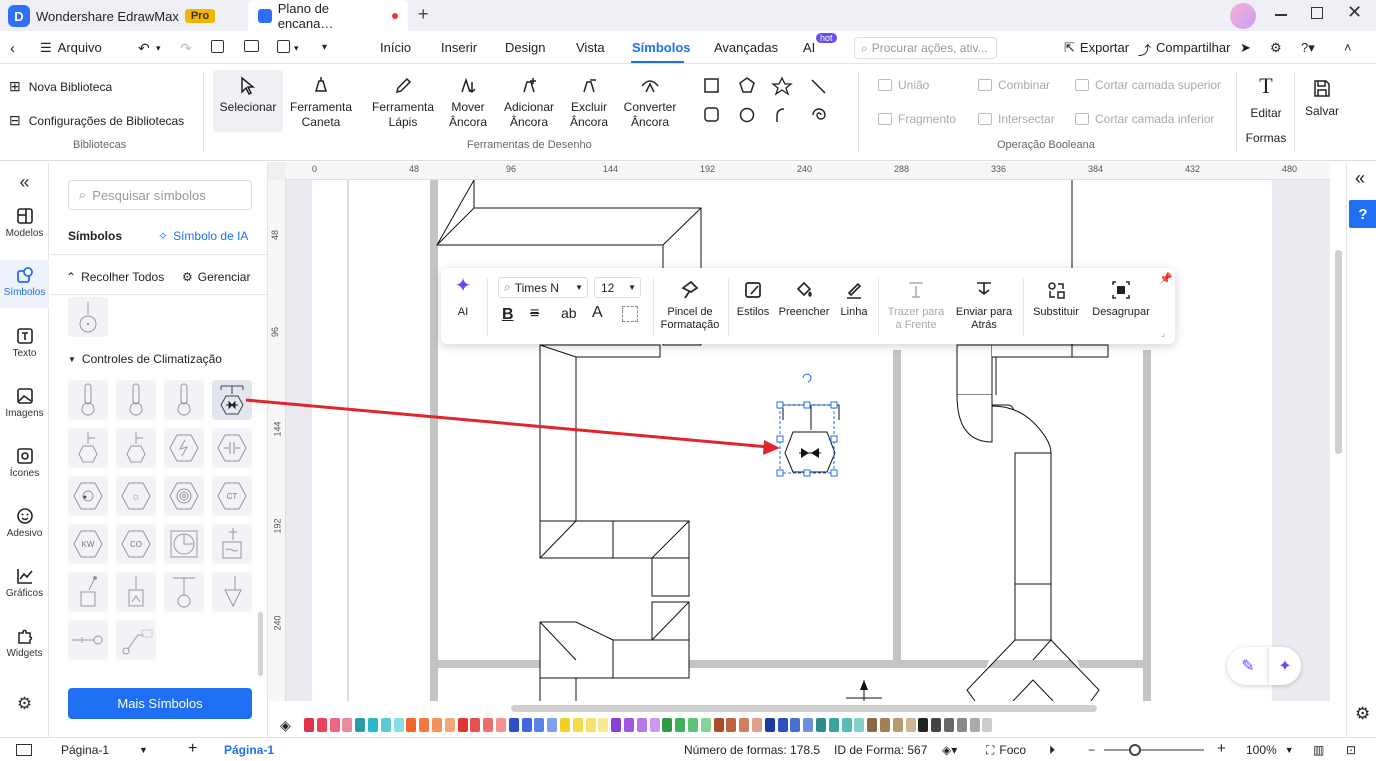 Image resolution: width=1376 pixels, height=761 pixels. I want to click on book-view-icon: ▥, so click(1318, 750).